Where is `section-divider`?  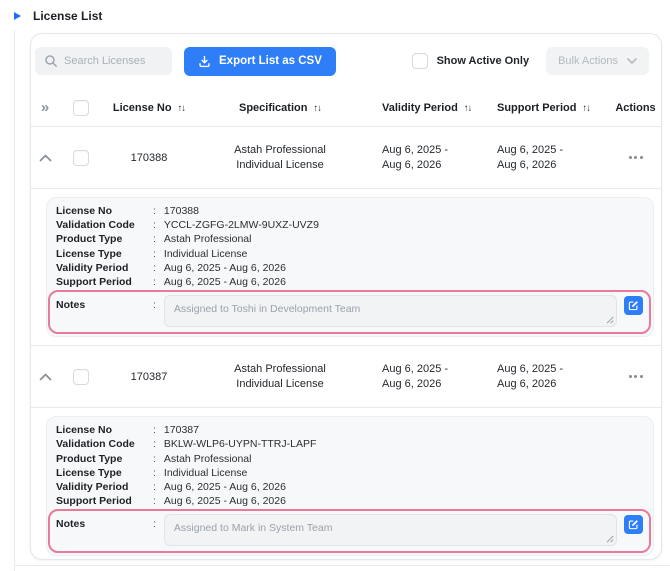
section-divider is located at coordinates (342, 565).